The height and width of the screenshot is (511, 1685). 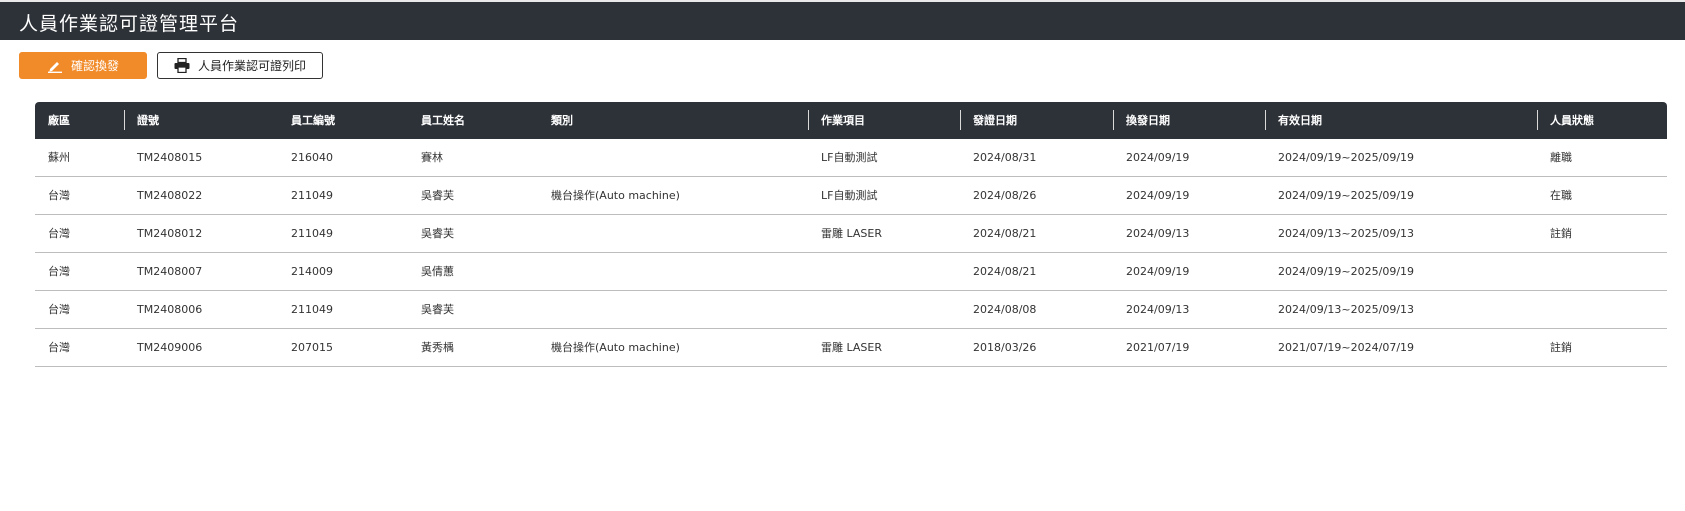 I want to click on cell-employee-name: 吳倩蕙, so click(x=437, y=271).